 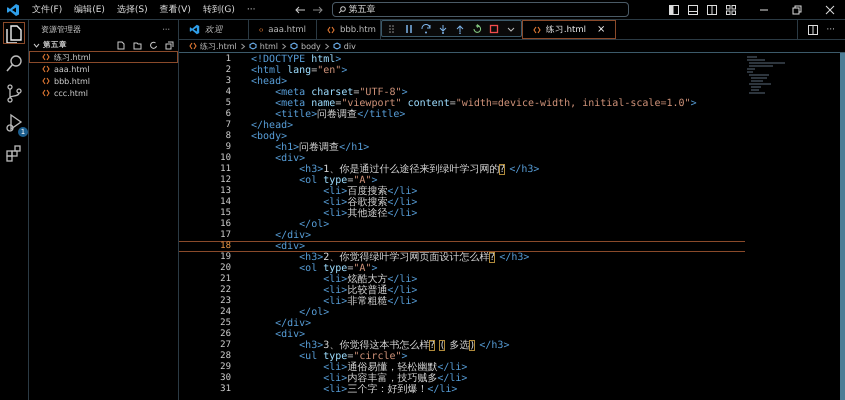 What do you see at coordinates (225, 158) in the screenshot?
I see `line-number: 10` at bounding box center [225, 158].